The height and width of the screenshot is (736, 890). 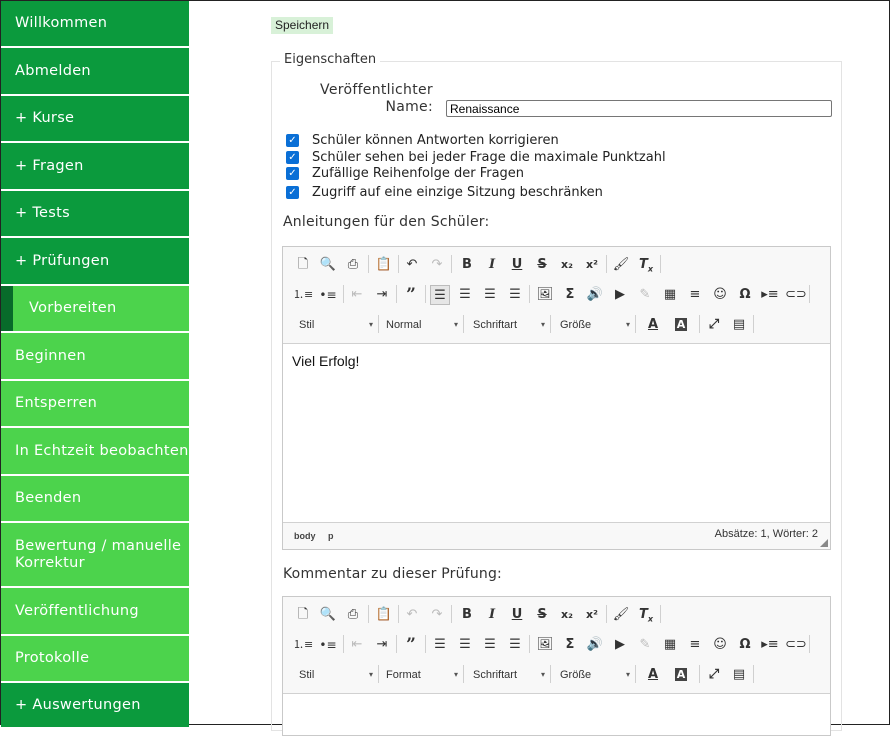 What do you see at coordinates (95, 499) in the screenshot?
I see `sidebar-item-beenden: Beenden` at bounding box center [95, 499].